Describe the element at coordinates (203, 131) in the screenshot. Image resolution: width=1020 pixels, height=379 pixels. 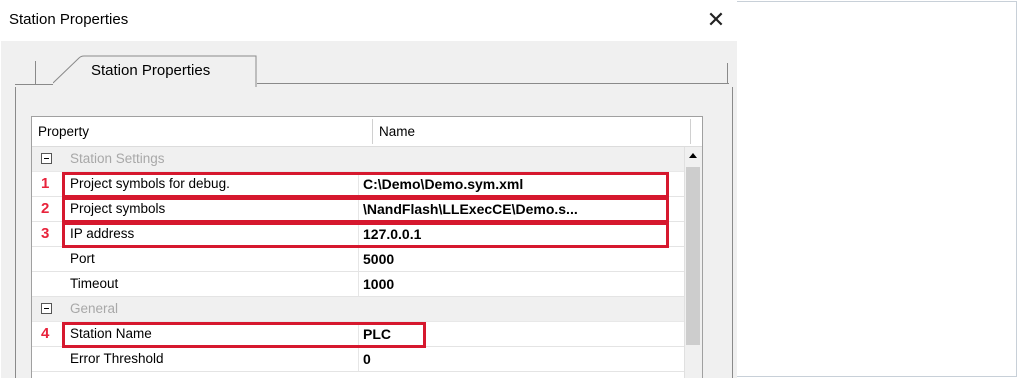
I see `column-header-property: Property` at that location.